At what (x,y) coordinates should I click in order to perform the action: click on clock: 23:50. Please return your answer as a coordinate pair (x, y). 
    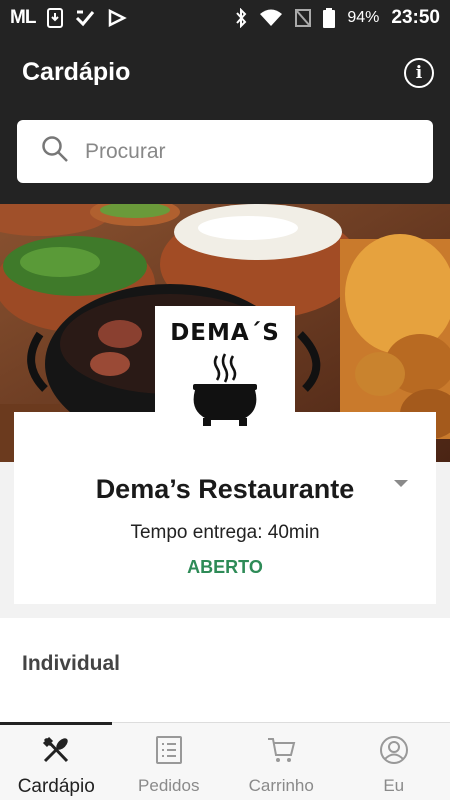
    Looking at the image, I should click on (415, 17).